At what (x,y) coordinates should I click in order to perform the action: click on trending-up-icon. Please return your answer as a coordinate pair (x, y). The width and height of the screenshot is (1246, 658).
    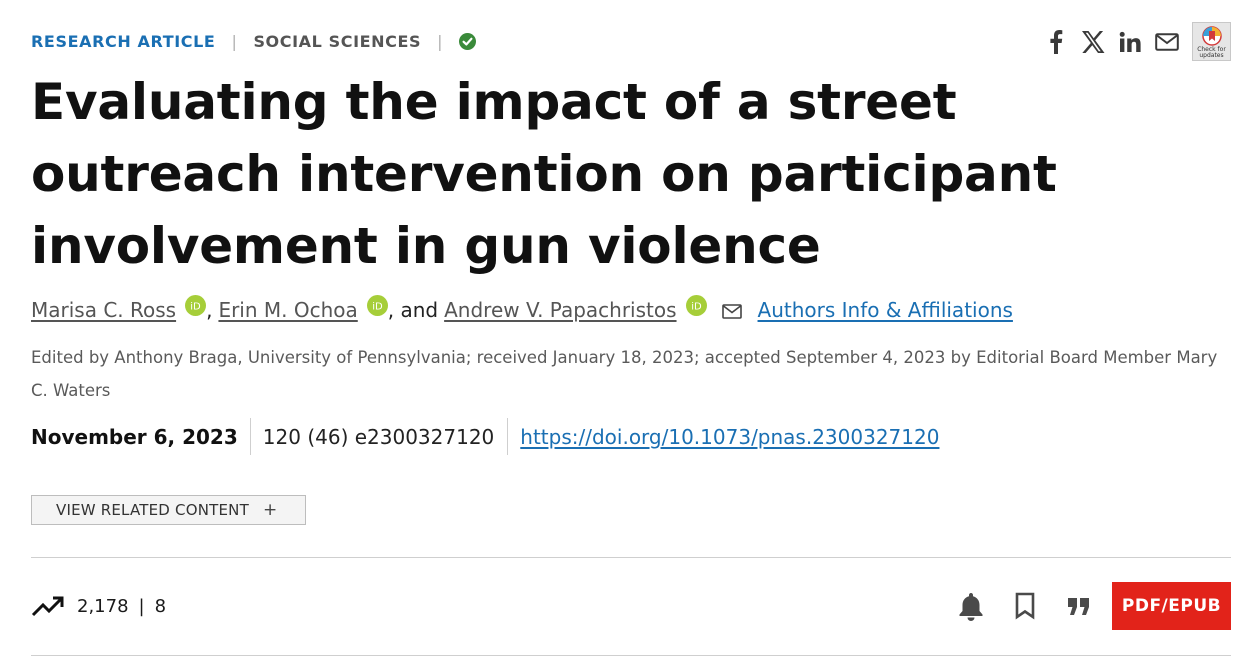
    Looking at the image, I should click on (48, 606).